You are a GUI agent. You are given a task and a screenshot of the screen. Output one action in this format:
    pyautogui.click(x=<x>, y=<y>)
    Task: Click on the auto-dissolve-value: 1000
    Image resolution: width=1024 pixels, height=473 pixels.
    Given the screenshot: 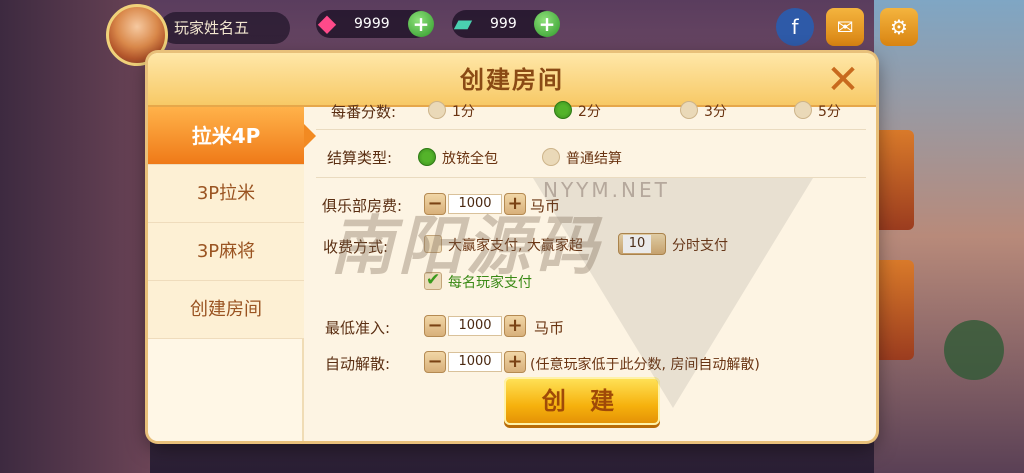 What is the action you would take?
    pyautogui.click(x=475, y=362)
    